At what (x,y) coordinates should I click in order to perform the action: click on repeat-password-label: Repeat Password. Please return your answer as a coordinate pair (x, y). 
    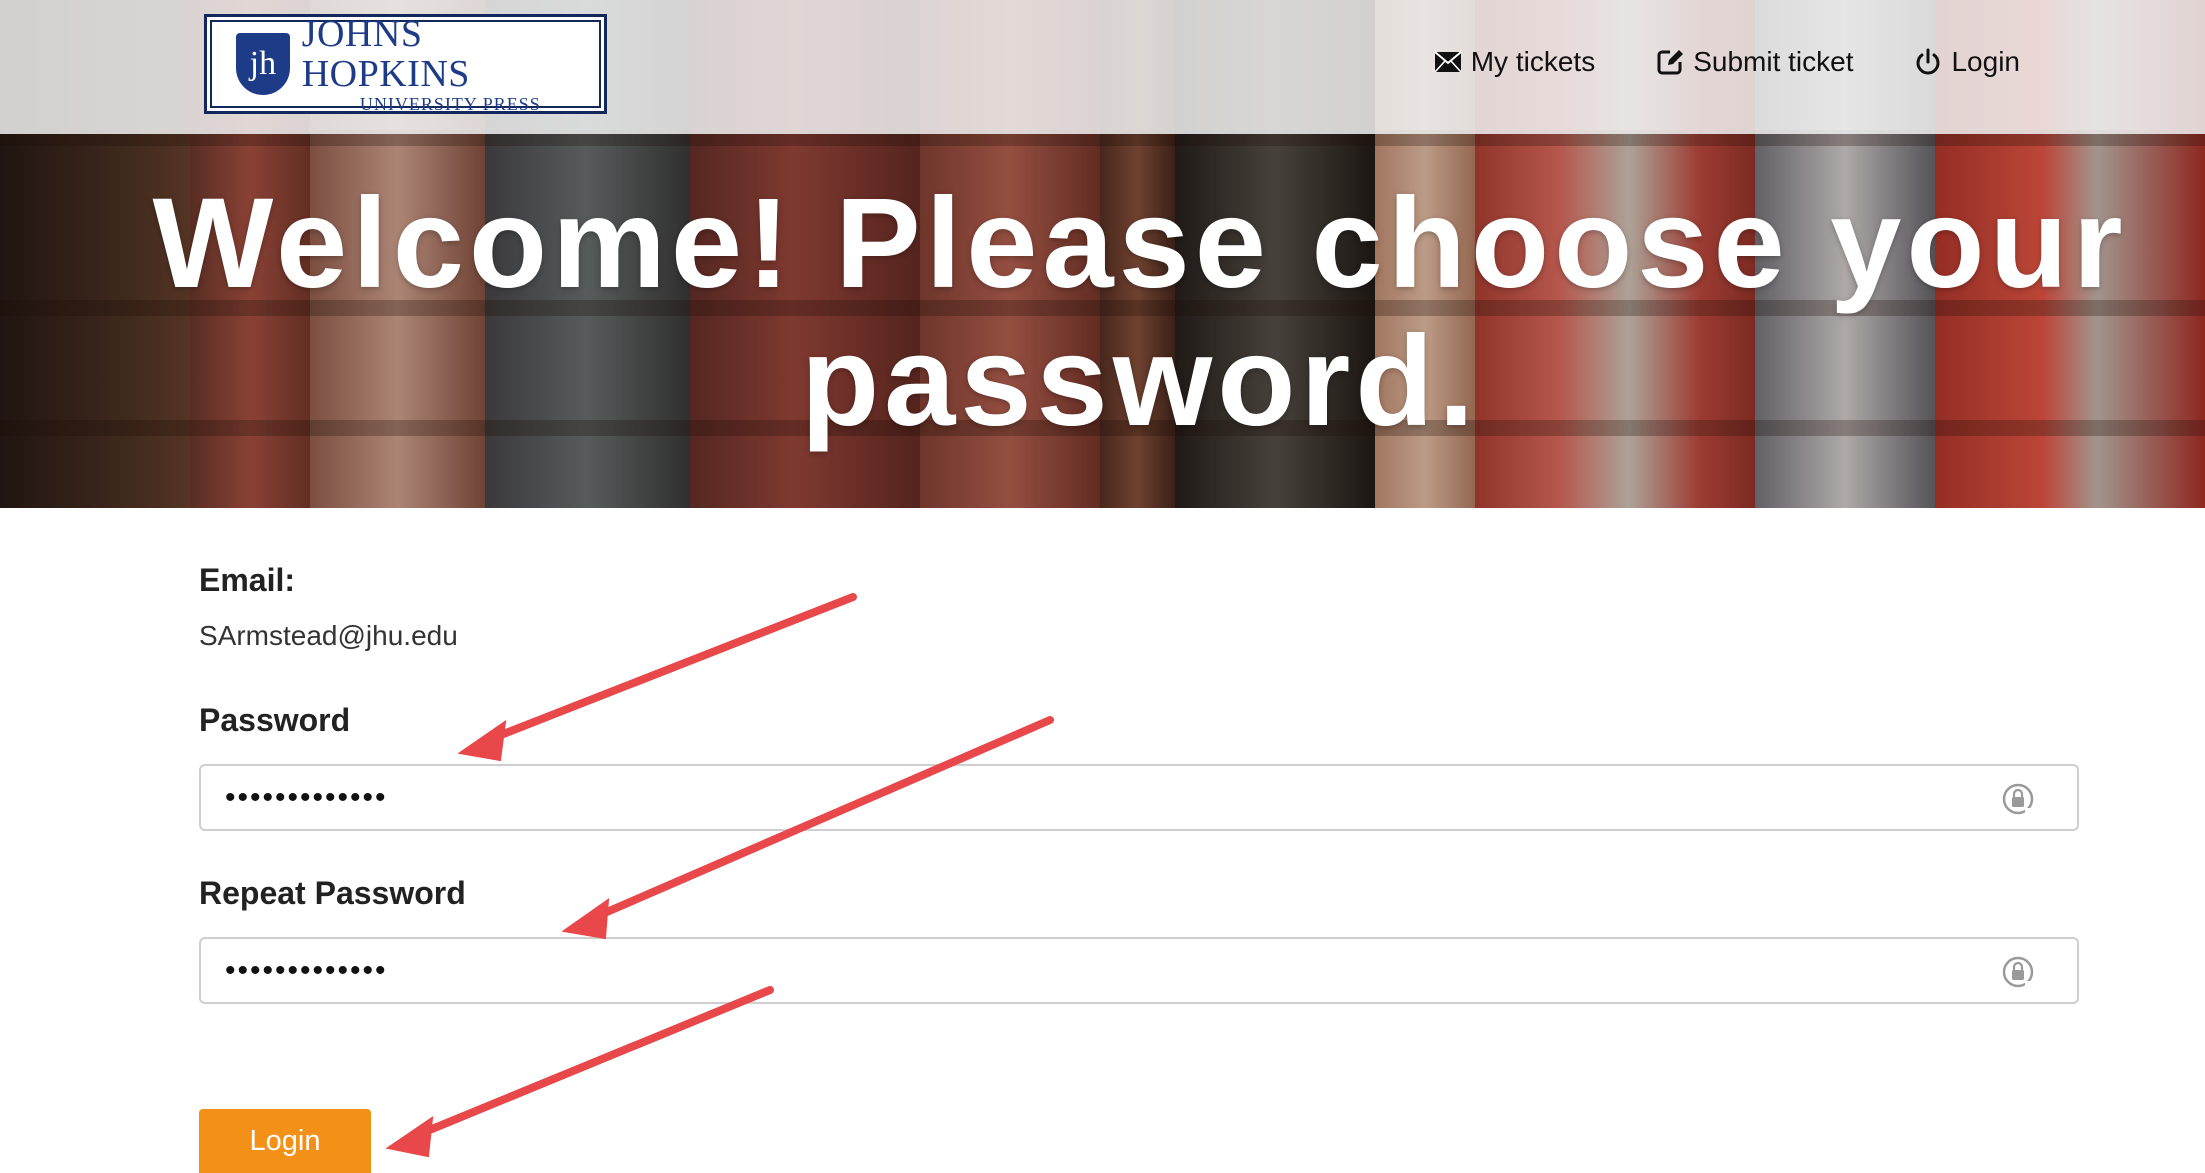
    Looking at the image, I should click on (332, 893).